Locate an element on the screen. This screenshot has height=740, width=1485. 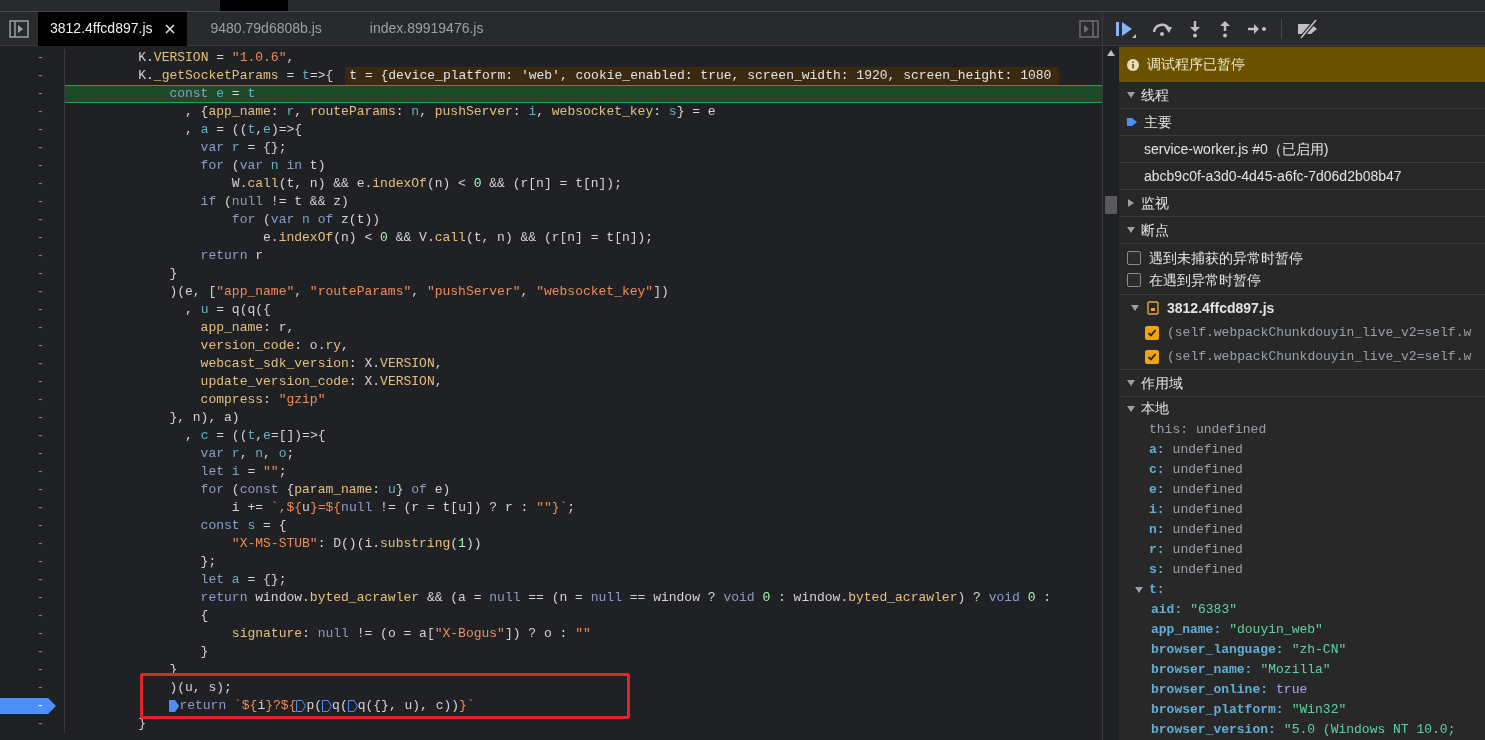
code-line: return r is located at coordinates (231, 256).